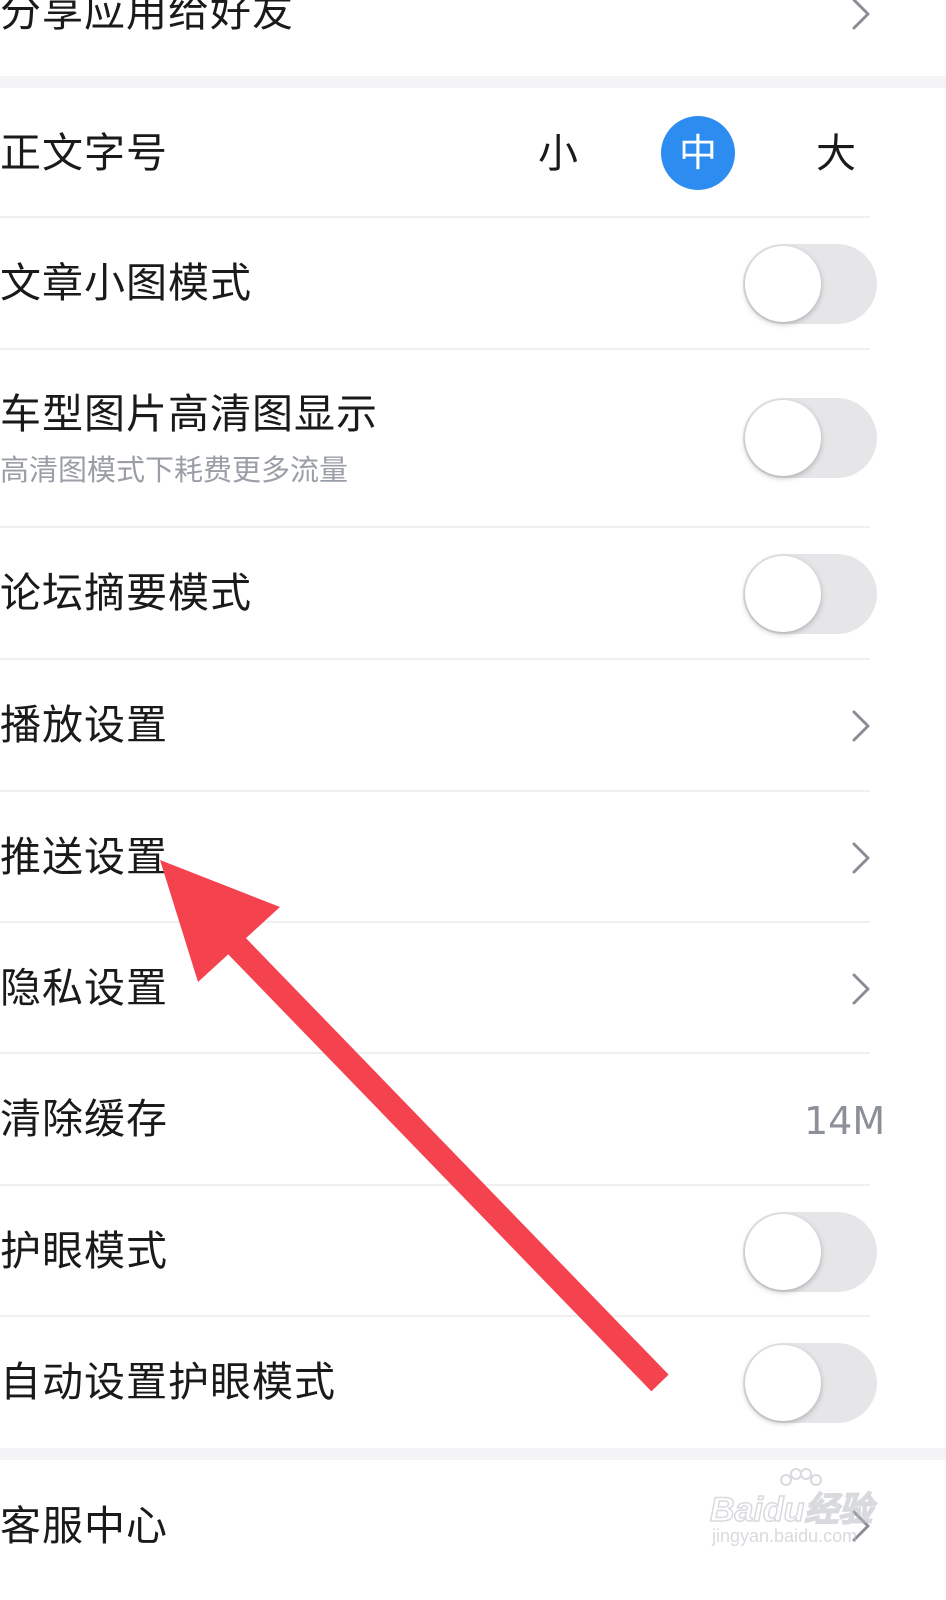  What do you see at coordinates (473, 594) in the screenshot?
I see `forum-summary-row: 论坛摘要模式` at bounding box center [473, 594].